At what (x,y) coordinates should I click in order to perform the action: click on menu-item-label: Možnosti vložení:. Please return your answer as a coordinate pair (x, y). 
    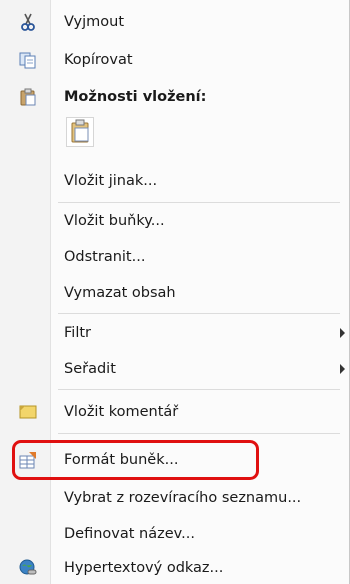
    Looking at the image, I should click on (135, 97).